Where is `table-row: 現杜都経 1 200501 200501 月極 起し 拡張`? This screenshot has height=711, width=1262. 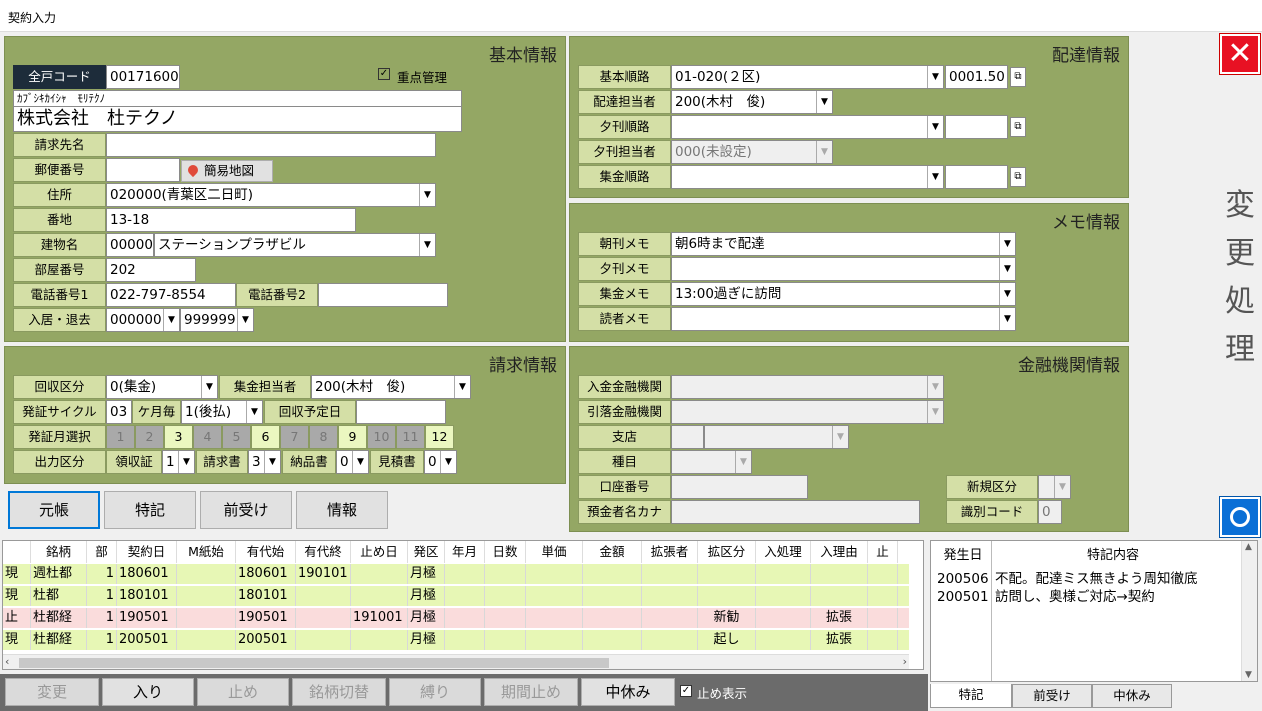
table-row: 現杜都経 1 200501 200501 月極 起し 拡張 is located at coordinates (456, 640).